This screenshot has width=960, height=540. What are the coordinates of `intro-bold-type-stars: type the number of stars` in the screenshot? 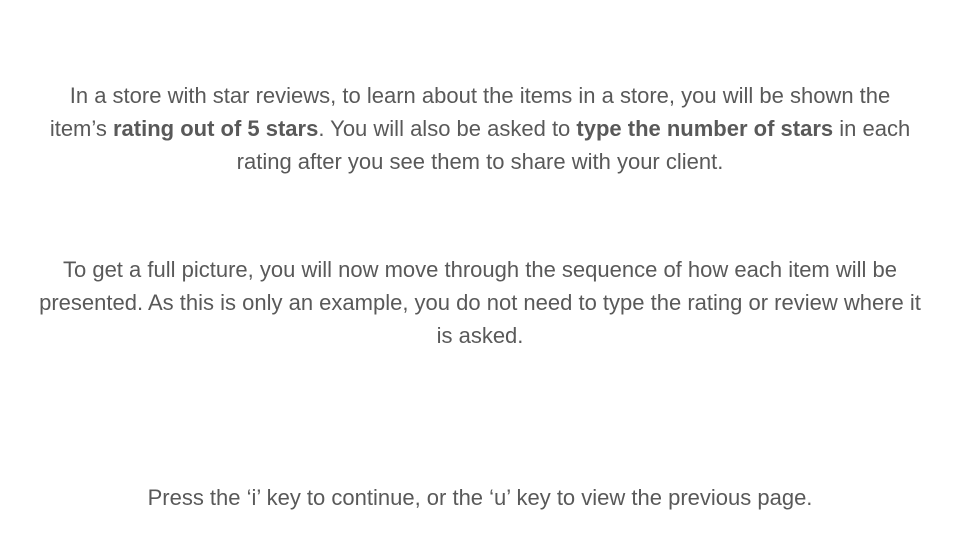 It's located at (705, 128).